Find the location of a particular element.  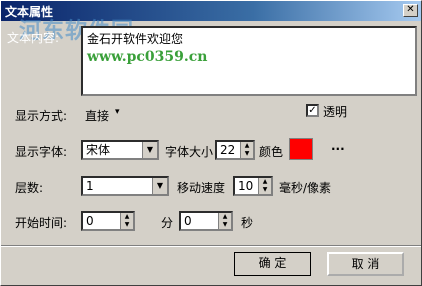

minutes-unit-label: 分 is located at coordinates (167, 223).